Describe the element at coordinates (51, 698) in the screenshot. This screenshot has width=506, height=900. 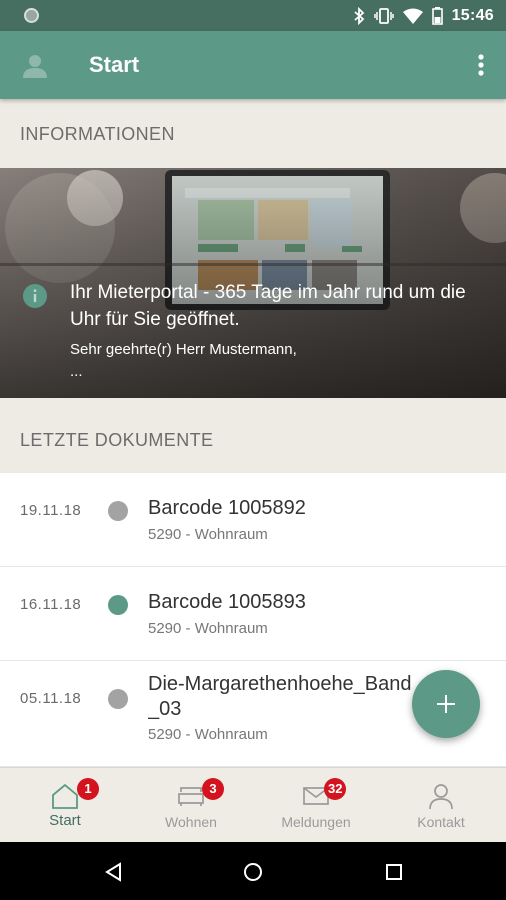
I see `document-date: 05.11.18` at that location.